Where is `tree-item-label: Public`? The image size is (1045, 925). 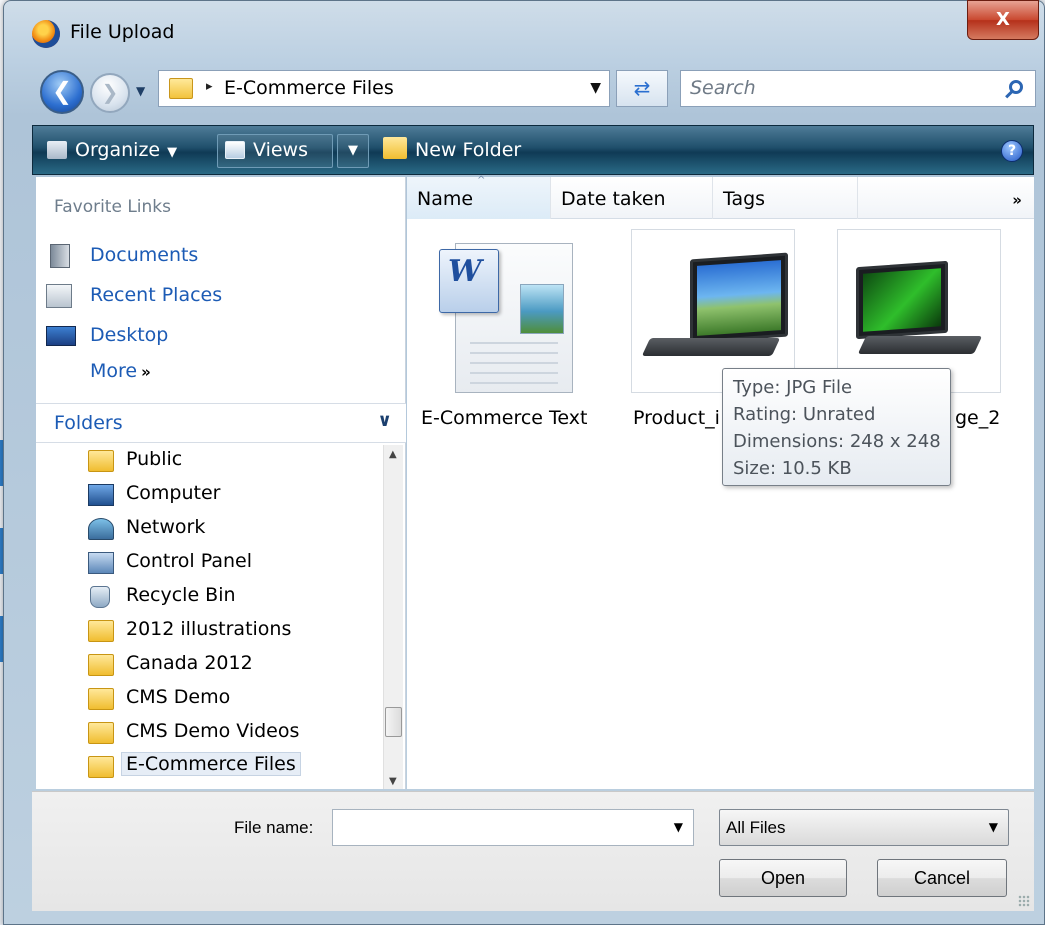 tree-item-label: Public is located at coordinates (154, 459).